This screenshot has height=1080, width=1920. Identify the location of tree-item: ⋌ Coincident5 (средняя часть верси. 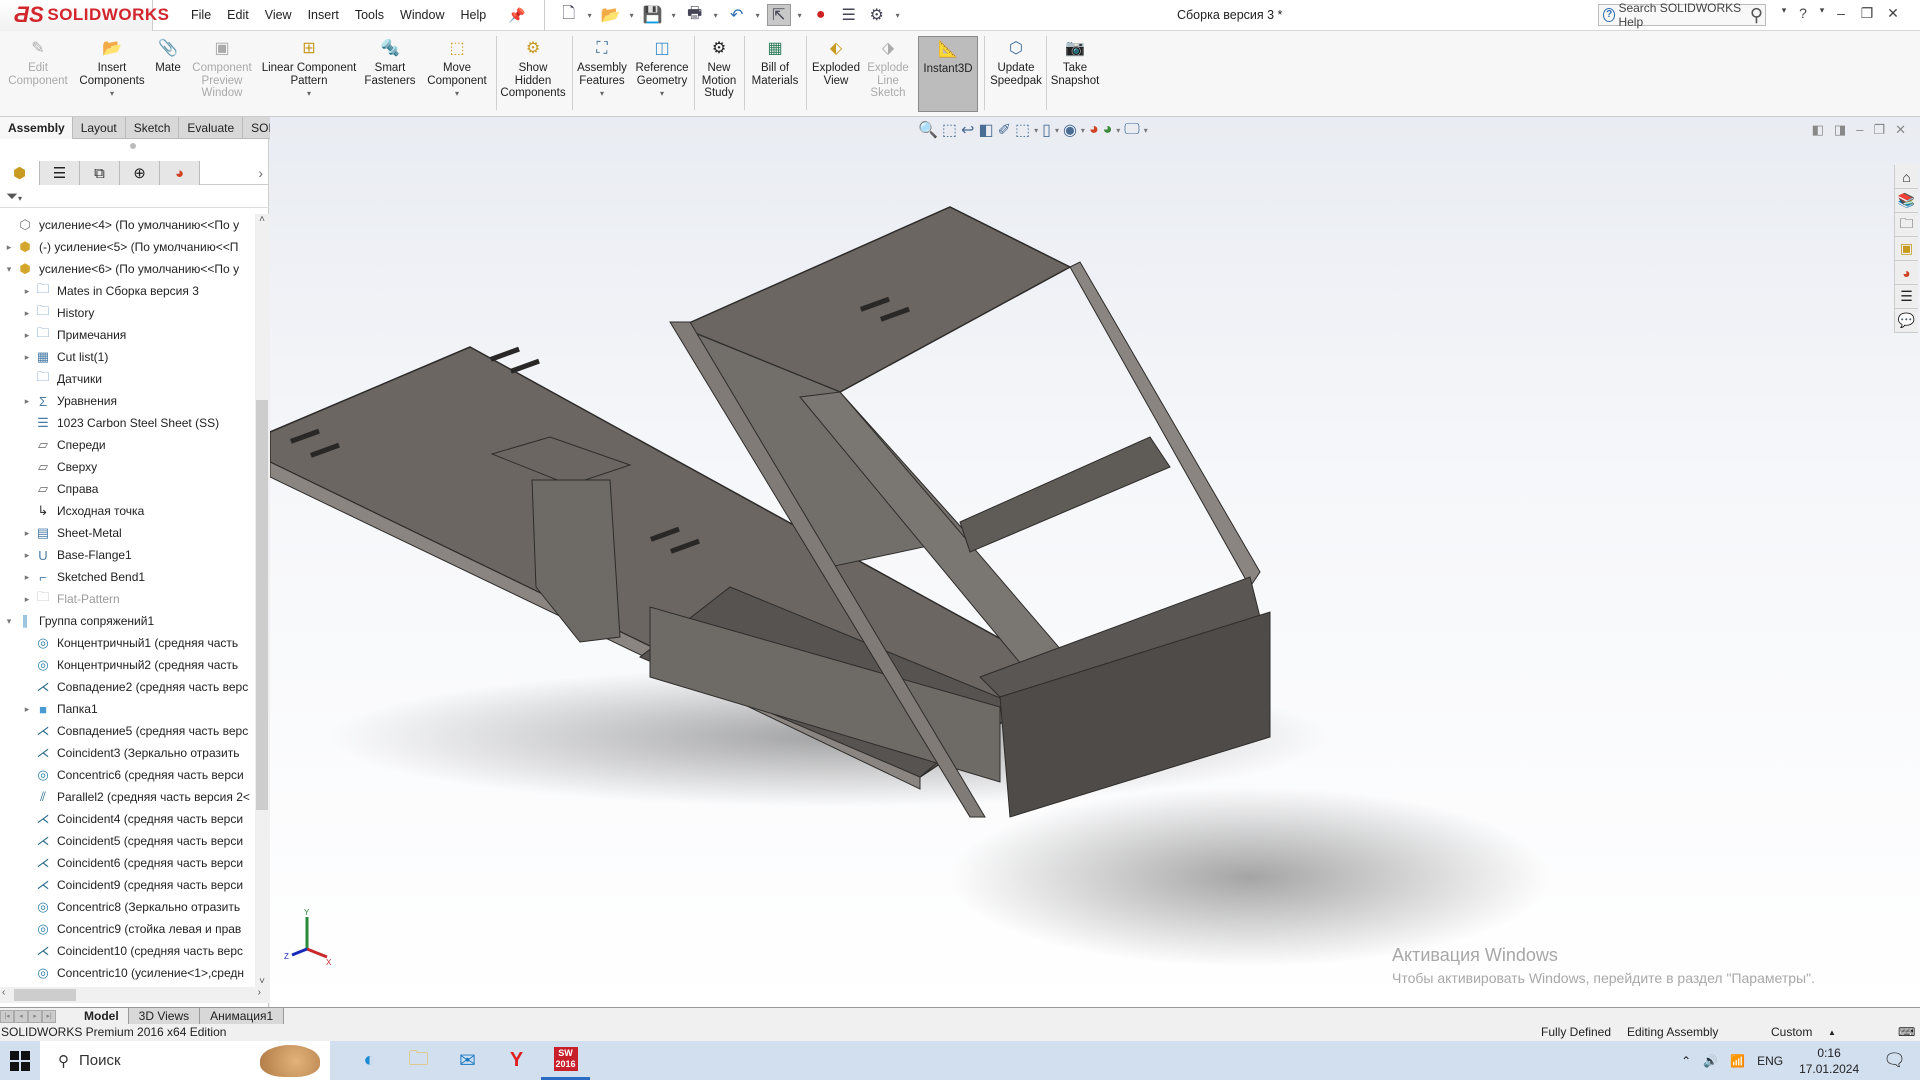
(127, 841).